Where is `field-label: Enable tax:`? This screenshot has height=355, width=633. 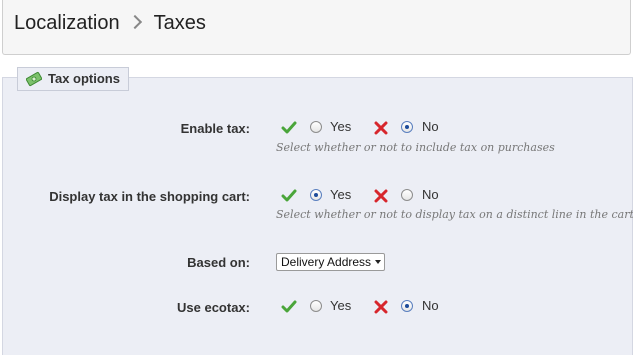 field-label: Enable tax: is located at coordinates (215, 128).